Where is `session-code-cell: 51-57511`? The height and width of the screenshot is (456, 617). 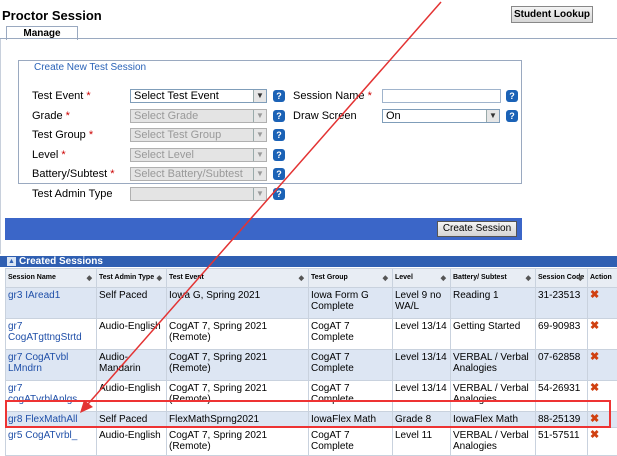 session-code-cell: 51-57511 is located at coordinates (562, 442).